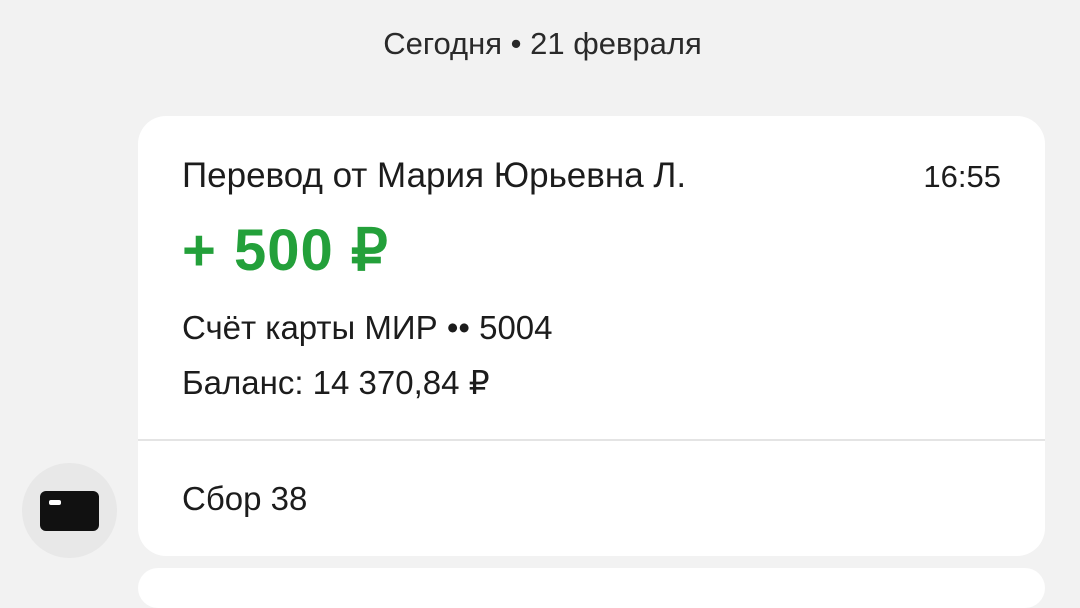 This screenshot has width=1080, height=608. I want to click on card-icon, so click(69, 511).